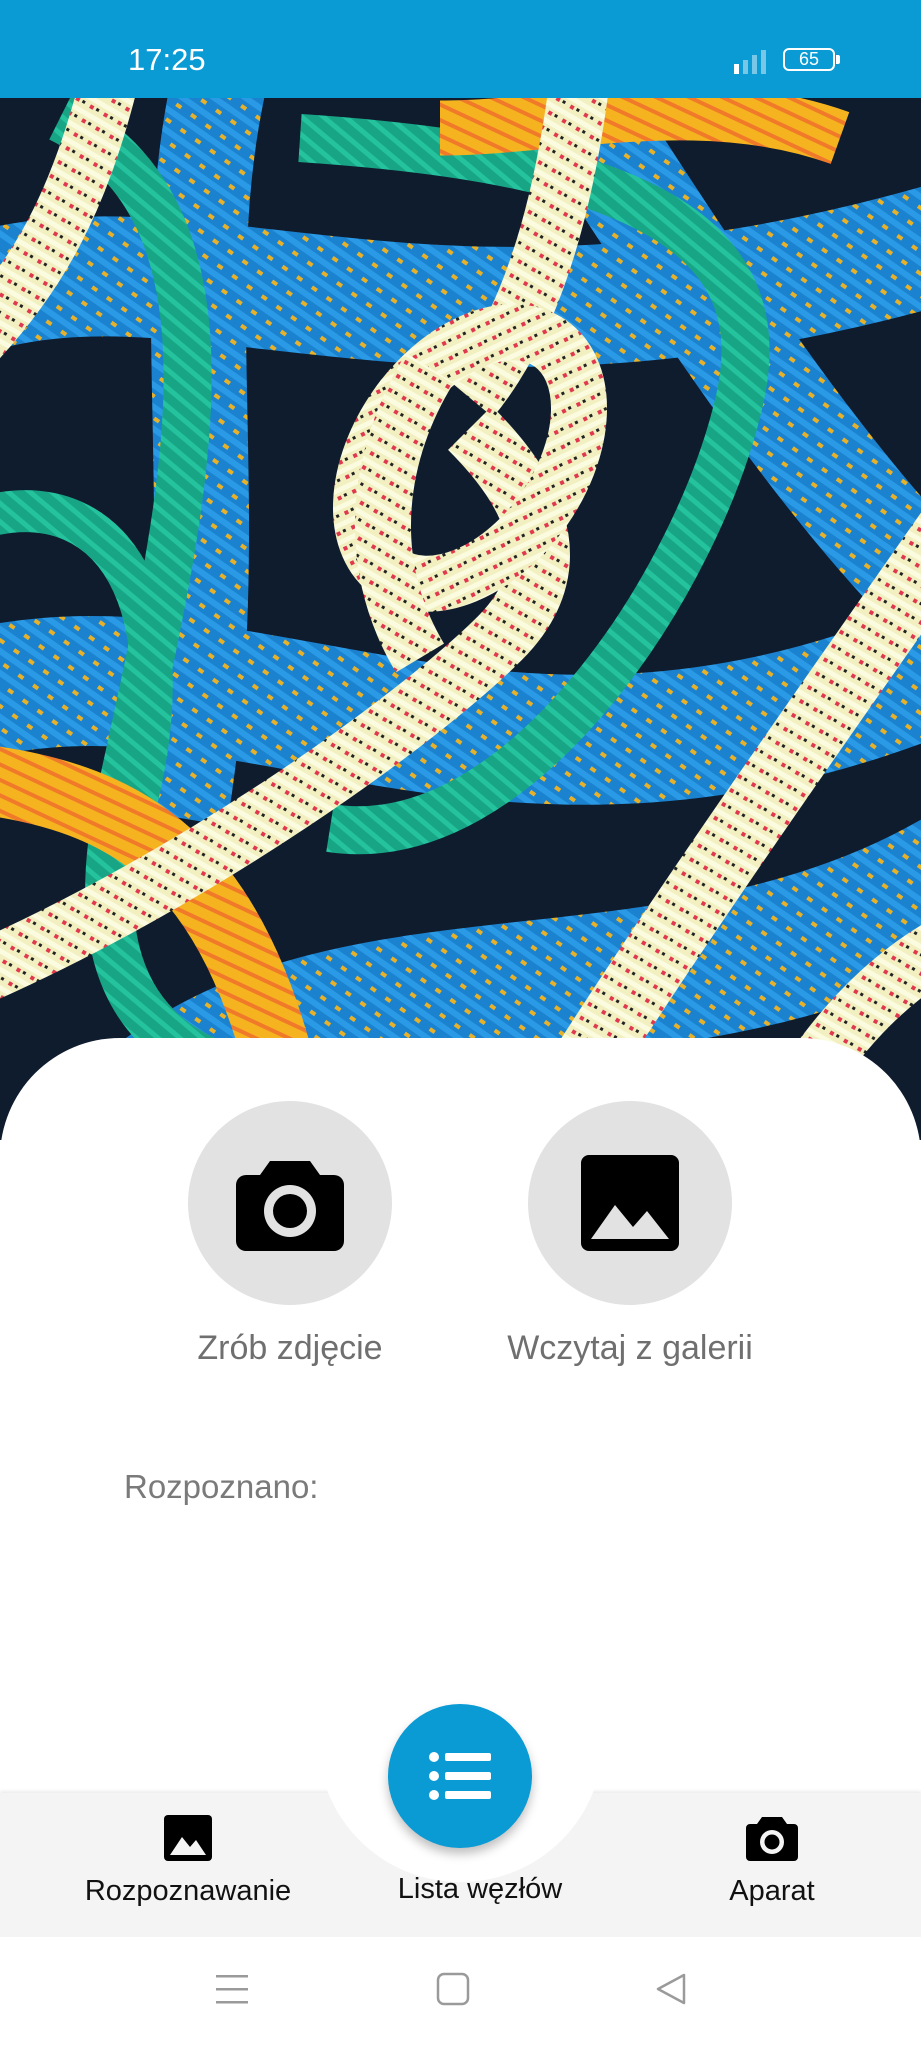  Describe the element at coordinates (460, 49) in the screenshot. I see `status-bar: 17:25 65` at that location.